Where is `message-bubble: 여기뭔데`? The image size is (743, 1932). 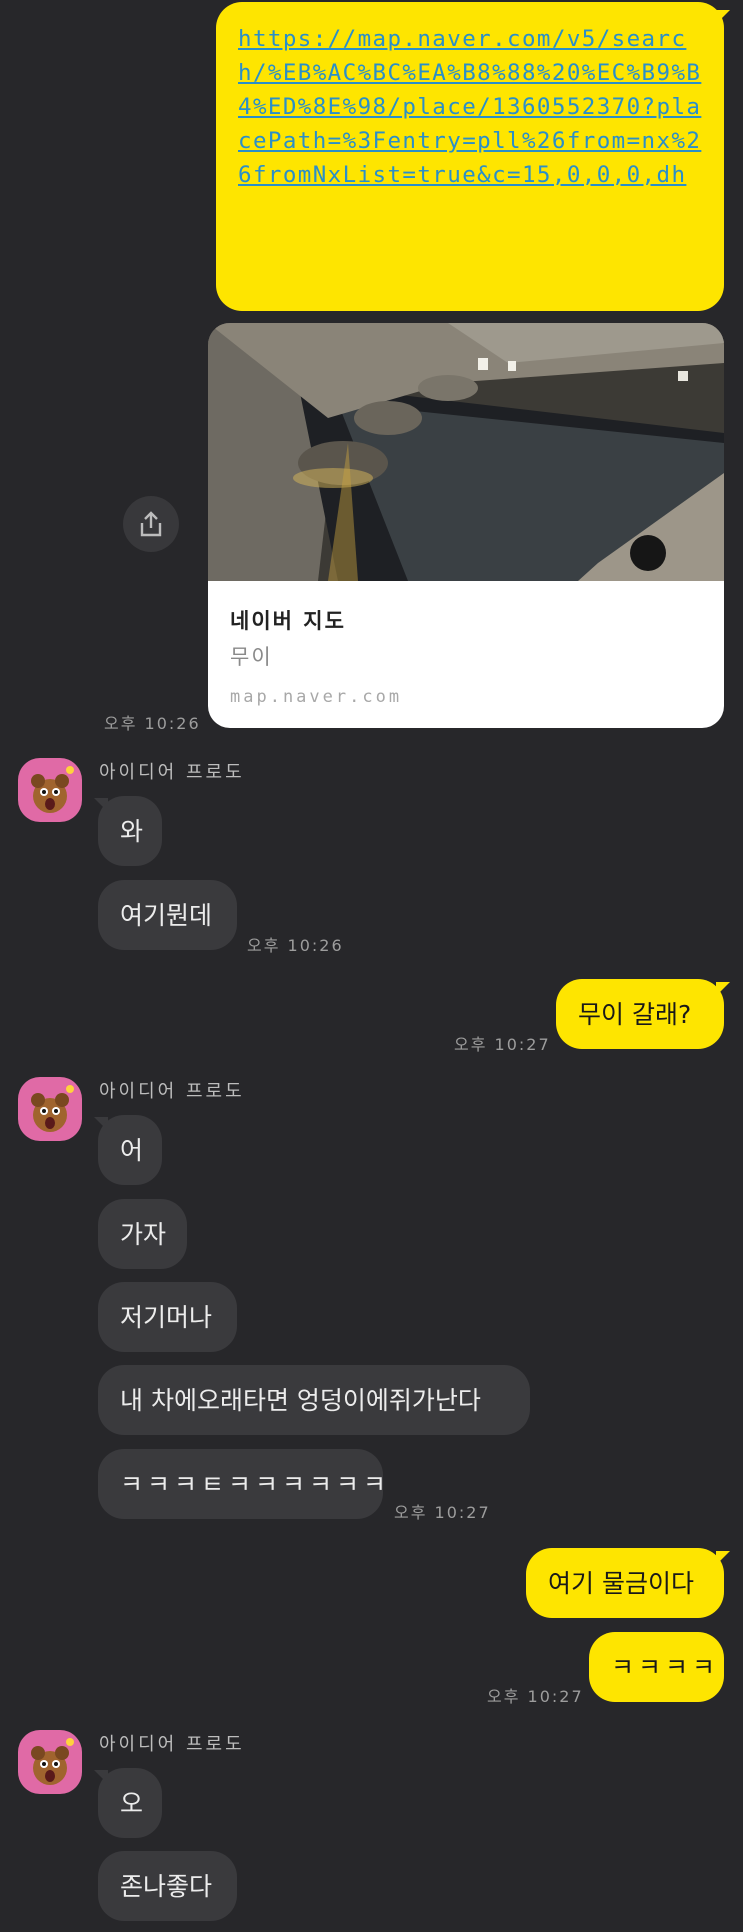 message-bubble: 여기뭔데 is located at coordinates (167, 915).